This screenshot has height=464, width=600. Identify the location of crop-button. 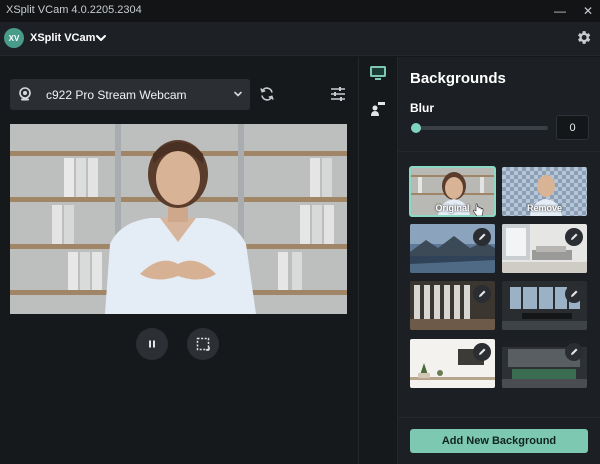
(203, 344).